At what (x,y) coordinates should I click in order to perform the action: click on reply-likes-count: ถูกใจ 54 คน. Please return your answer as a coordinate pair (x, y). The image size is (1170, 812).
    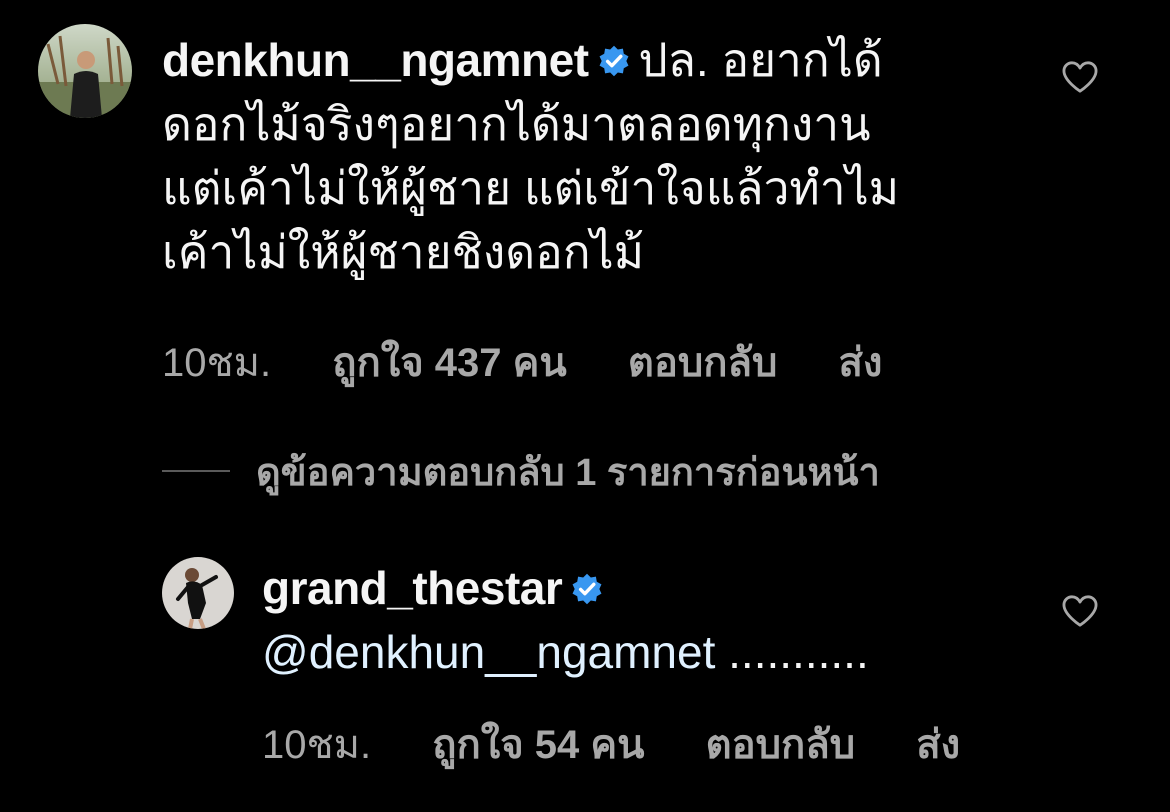
    Looking at the image, I should click on (538, 745).